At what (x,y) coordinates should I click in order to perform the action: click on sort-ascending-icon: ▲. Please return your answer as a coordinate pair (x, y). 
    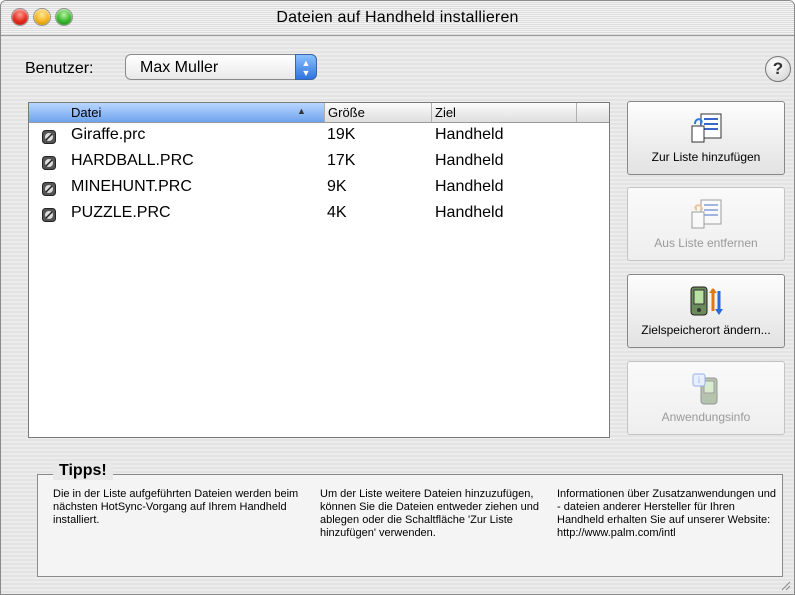
    Looking at the image, I should click on (301, 111).